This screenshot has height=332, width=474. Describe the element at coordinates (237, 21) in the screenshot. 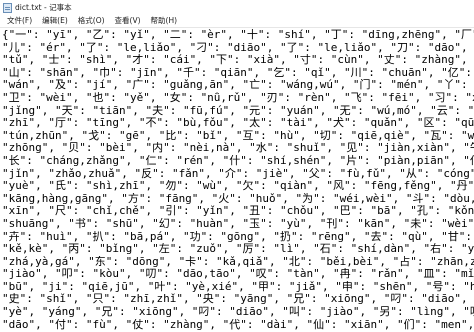

I see `menu-bar: 文件(F) 编辑(E) 格式(O) 查看(V) 帮助(H)` at that location.